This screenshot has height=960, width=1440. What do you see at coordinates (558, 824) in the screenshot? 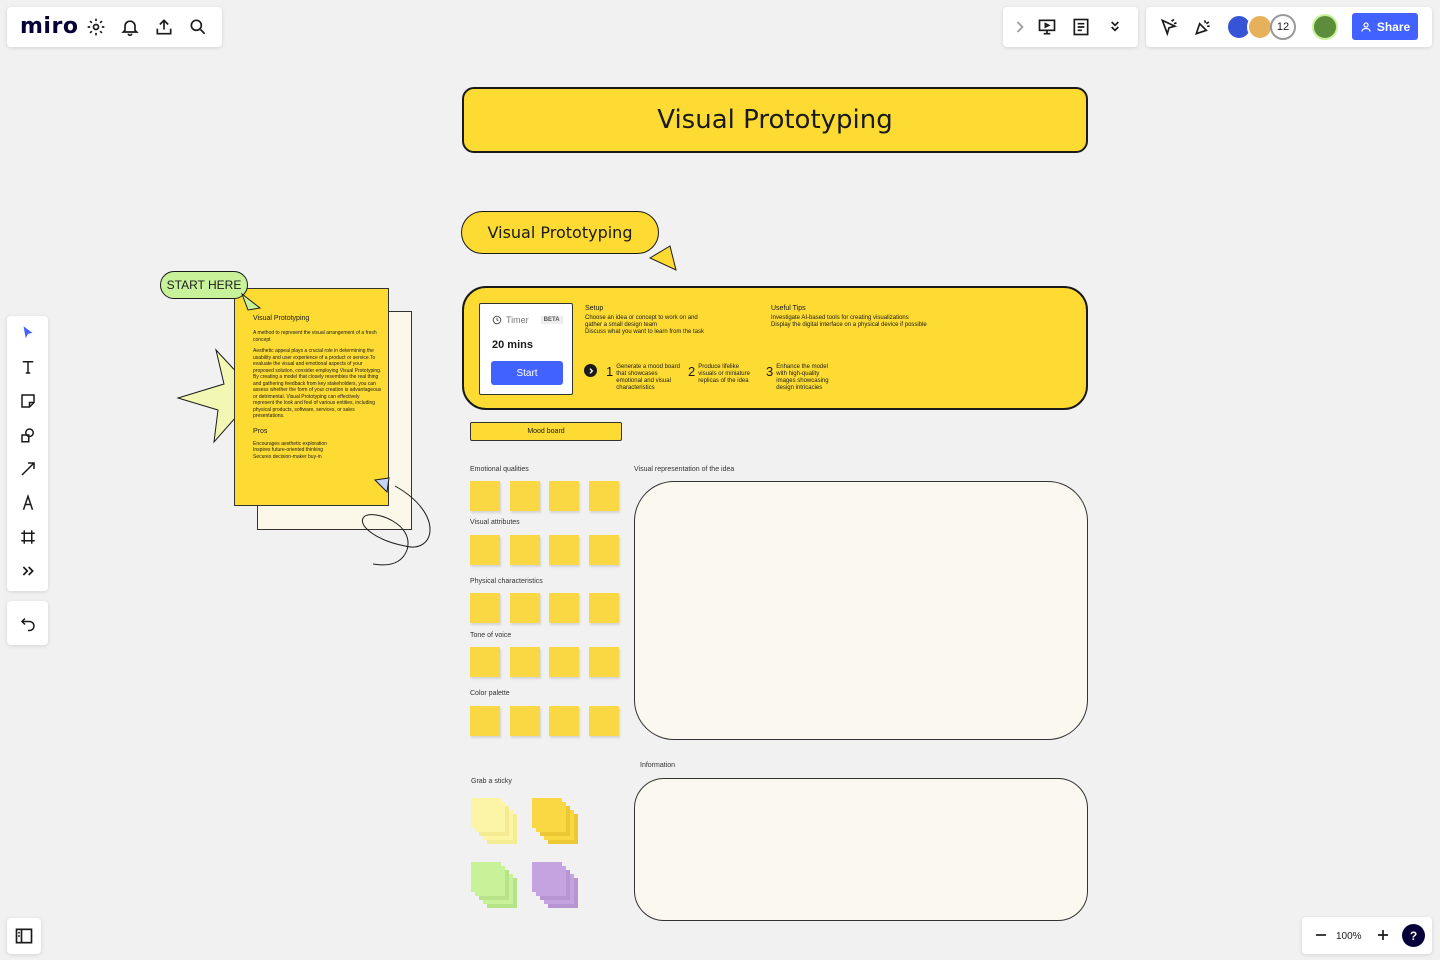
I see `sticky-stack-yellow` at bounding box center [558, 824].